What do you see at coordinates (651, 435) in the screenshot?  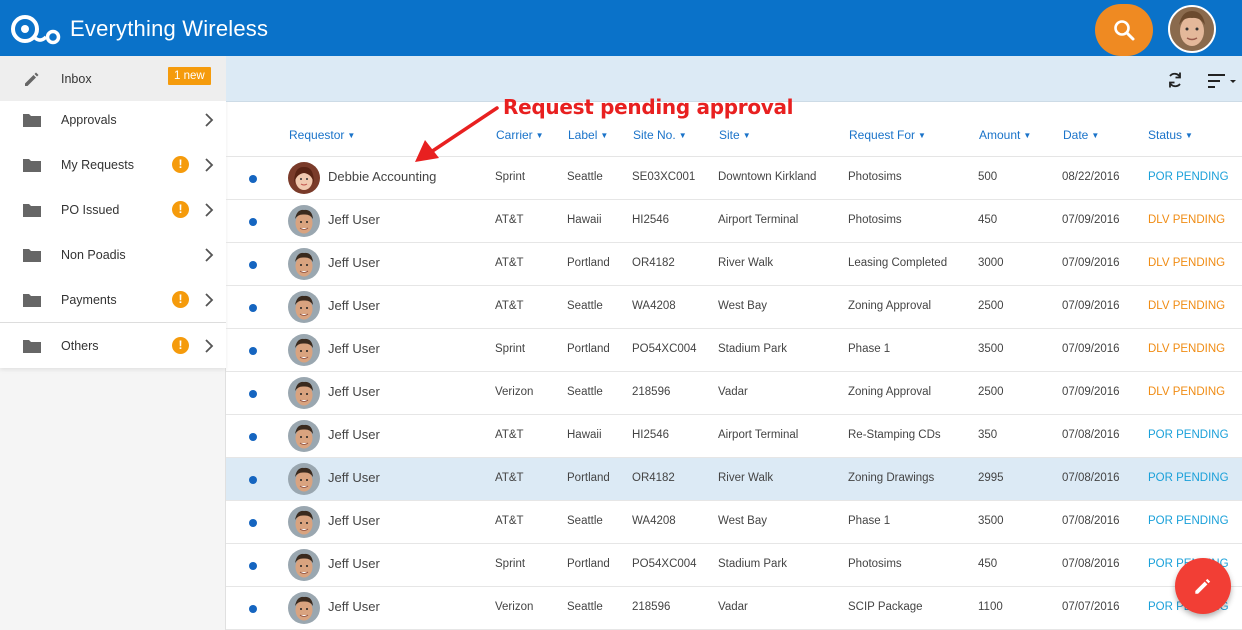 I see `site-no-cell: HI2546` at bounding box center [651, 435].